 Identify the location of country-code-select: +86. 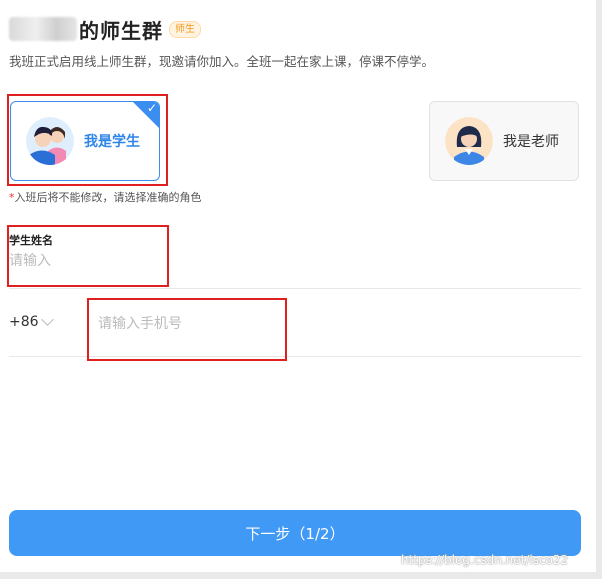
(31, 321).